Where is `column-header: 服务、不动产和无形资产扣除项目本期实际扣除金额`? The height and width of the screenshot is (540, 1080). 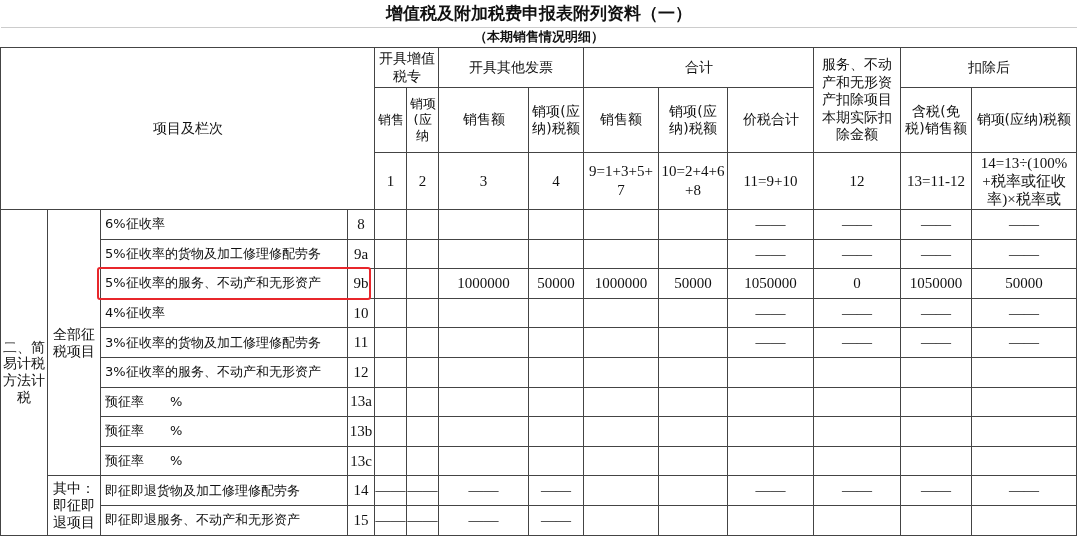
column-header: 服务、不动产和无形资产扣除项目本期实际扣除金额 is located at coordinates (857, 100).